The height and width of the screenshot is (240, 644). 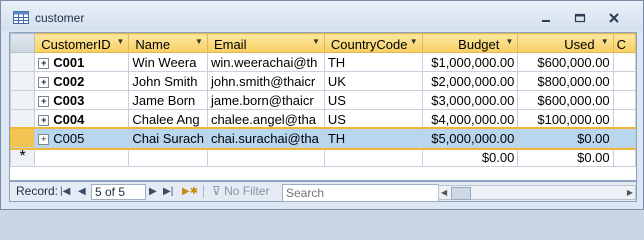 I want to click on column-header-label: Used, so click(x=579, y=44).